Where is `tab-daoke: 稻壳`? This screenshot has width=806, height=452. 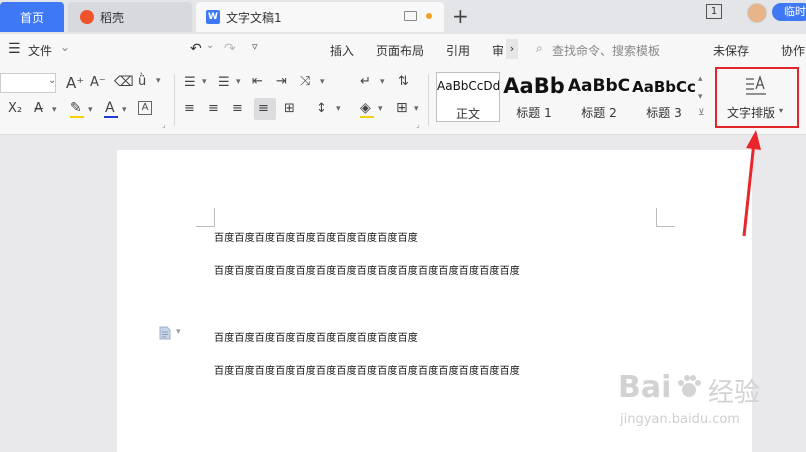 tab-daoke: 稻壳 is located at coordinates (130, 17).